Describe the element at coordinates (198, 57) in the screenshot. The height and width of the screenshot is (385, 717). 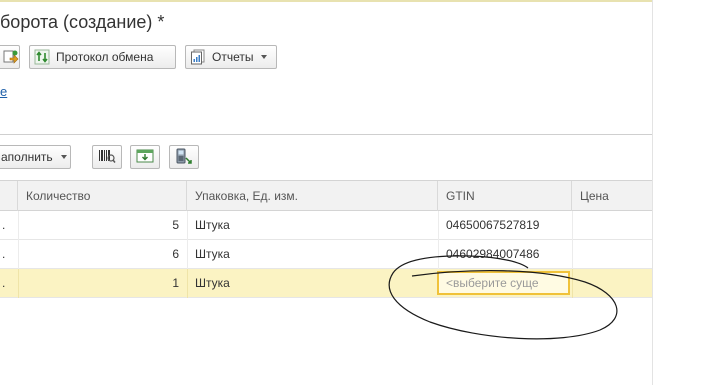
I see `reports-icon` at that location.